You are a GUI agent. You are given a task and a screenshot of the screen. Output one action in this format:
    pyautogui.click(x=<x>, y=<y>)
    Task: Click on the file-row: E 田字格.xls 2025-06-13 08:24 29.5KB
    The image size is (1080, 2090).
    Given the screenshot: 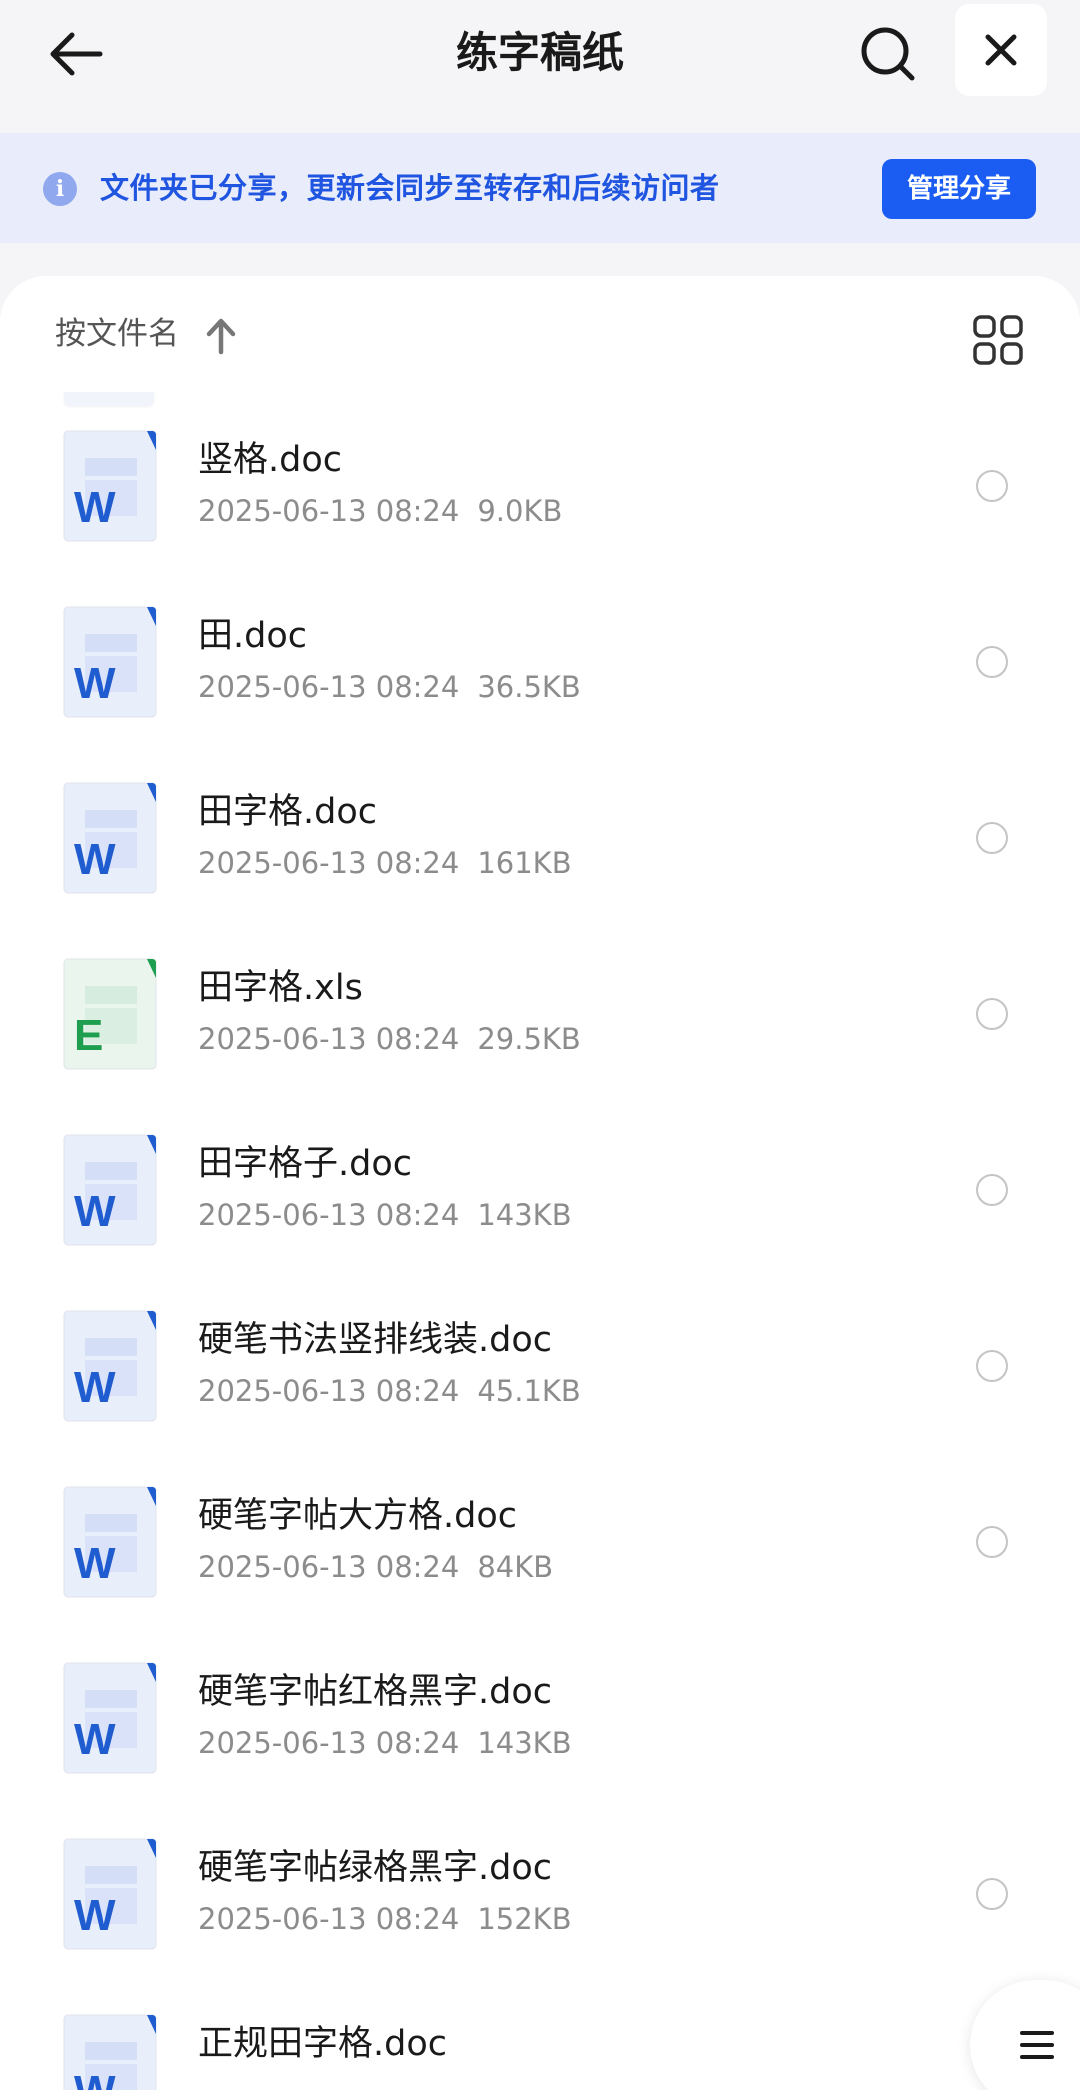 What is the action you would take?
    pyautogui.click(x=540, y=1046)
    